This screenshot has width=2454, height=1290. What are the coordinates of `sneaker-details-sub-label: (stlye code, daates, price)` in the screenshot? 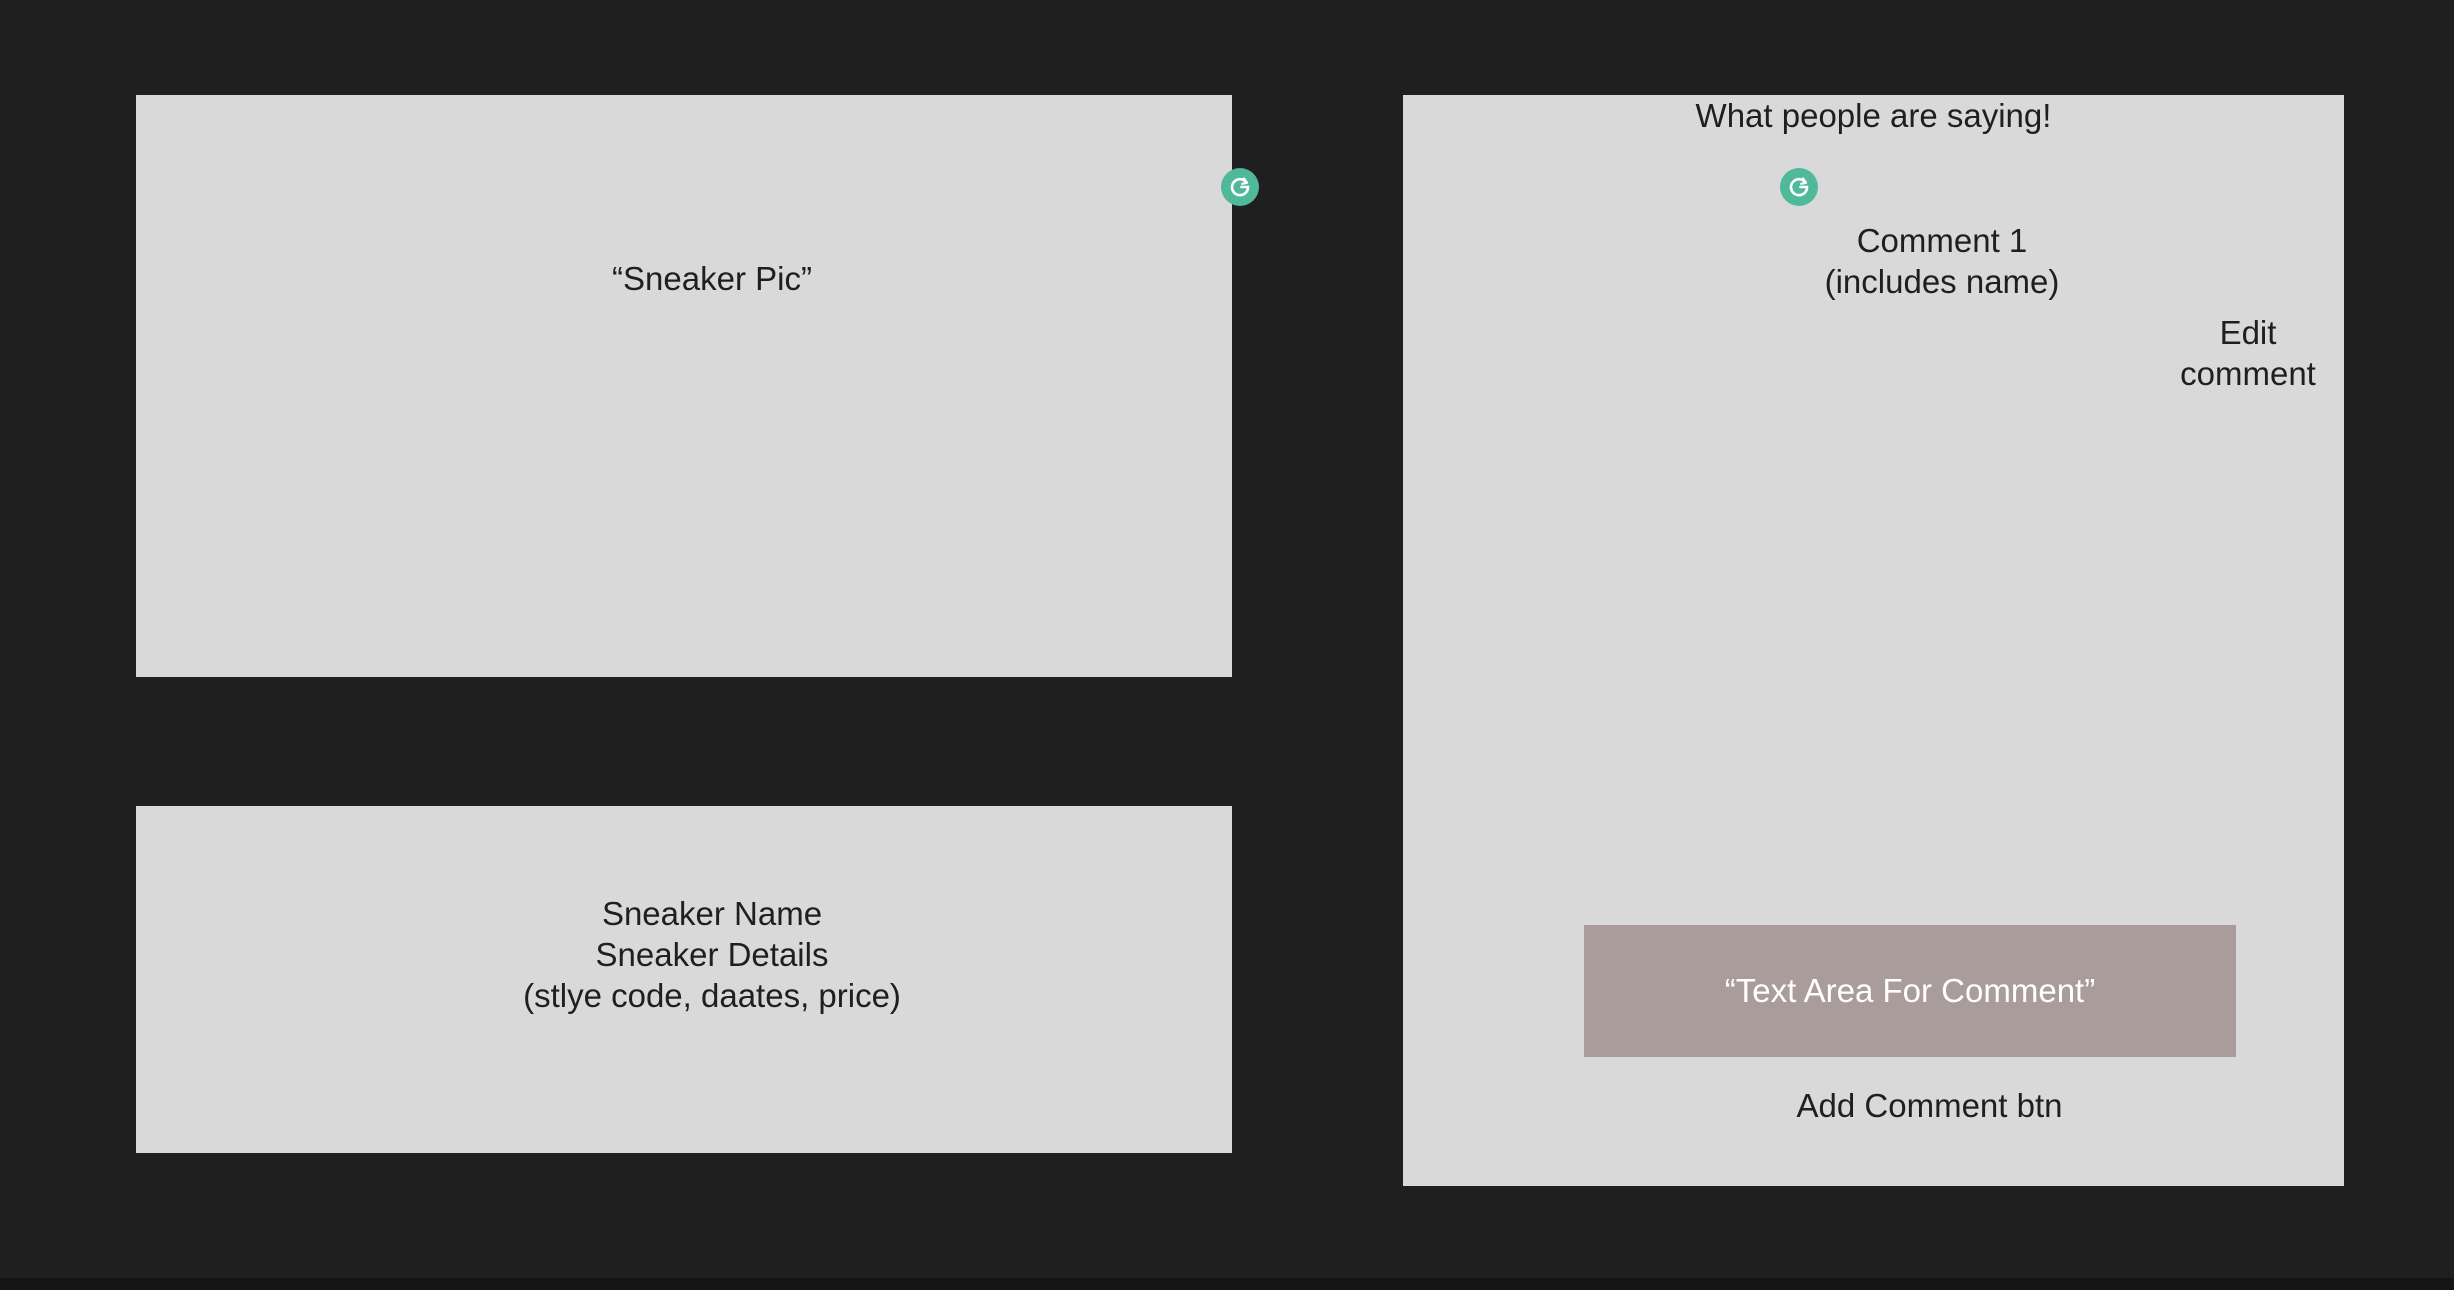 It's located at (712, 995).